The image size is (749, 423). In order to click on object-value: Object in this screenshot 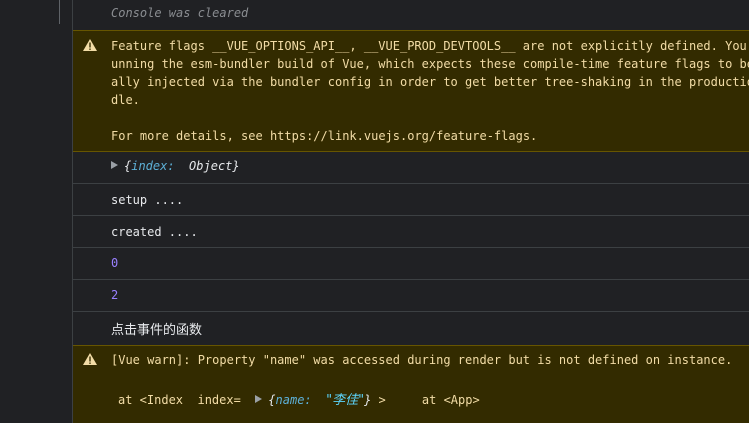, I will do `click(211, 166)`.